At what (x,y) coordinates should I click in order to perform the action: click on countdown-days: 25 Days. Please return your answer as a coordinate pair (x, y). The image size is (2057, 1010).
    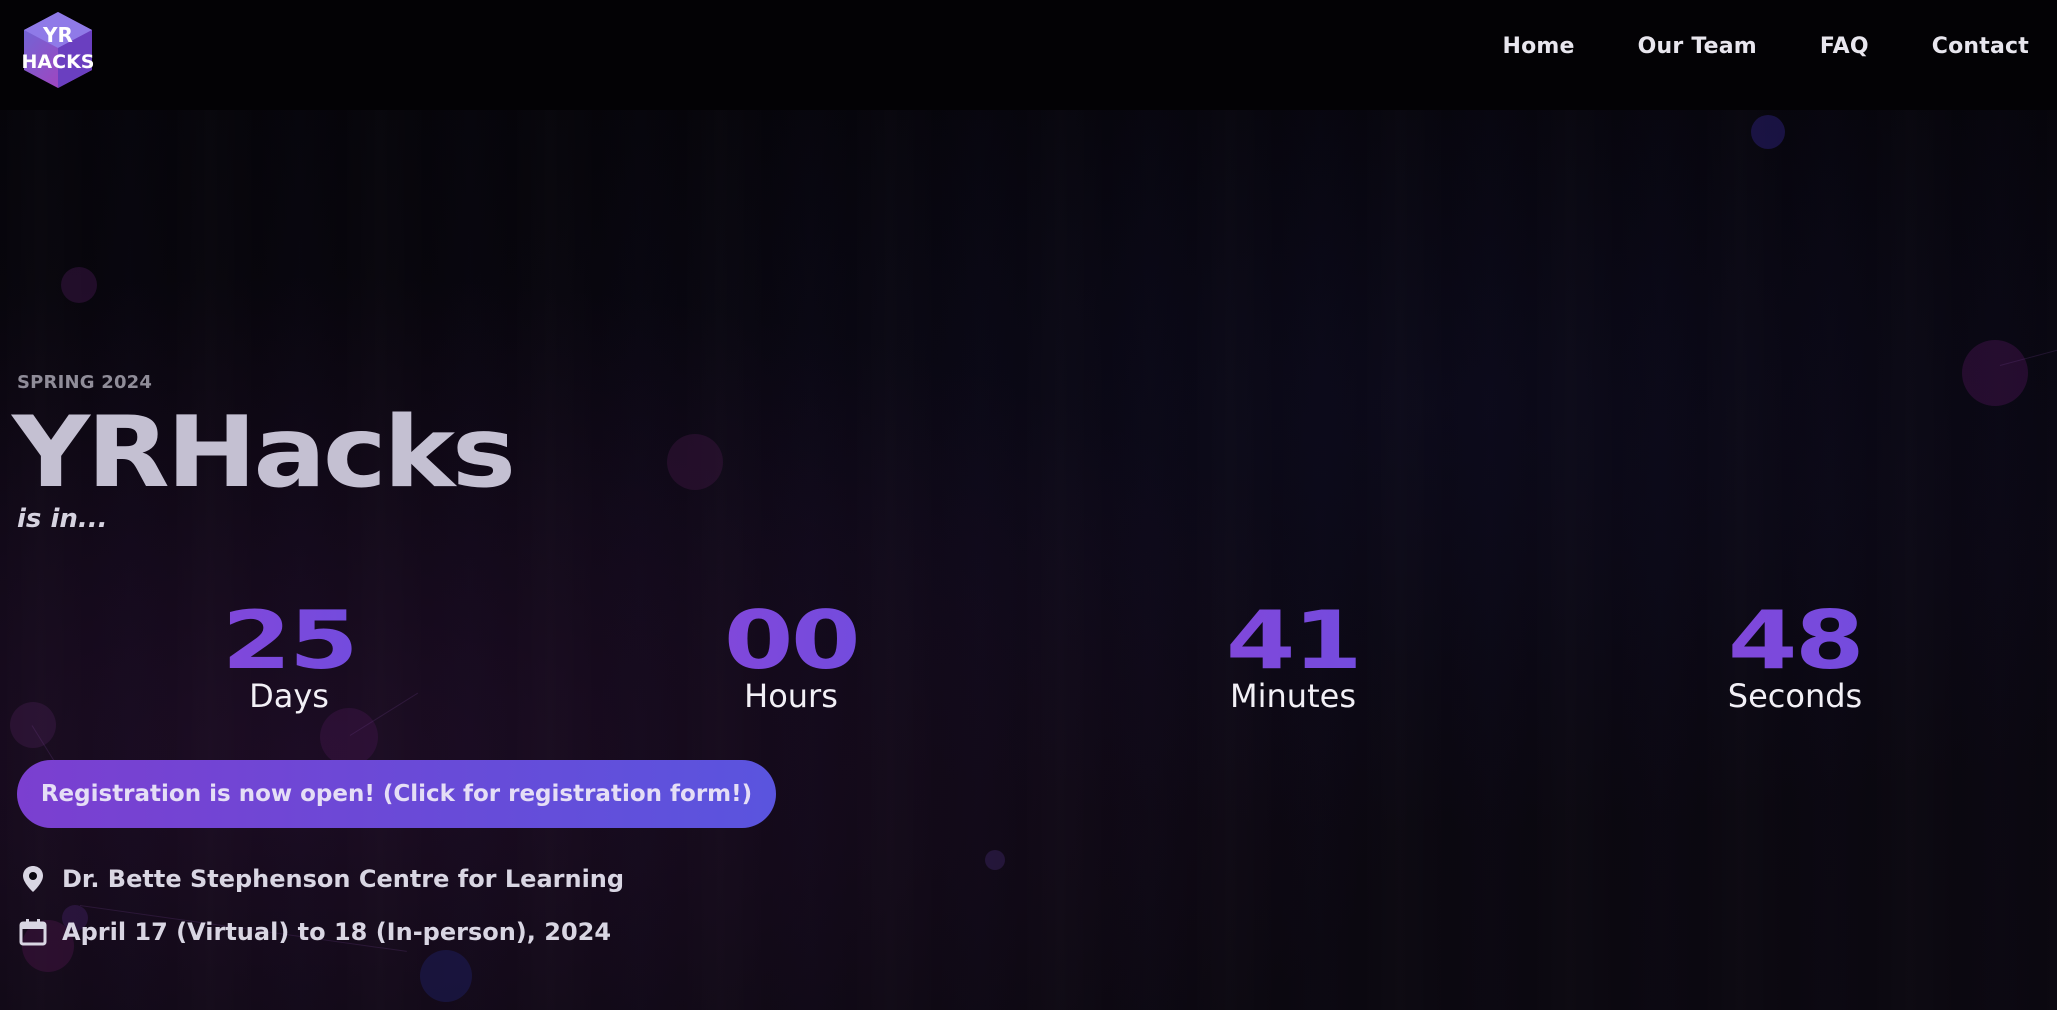
    Looking at the image, I should click on (289, 655).